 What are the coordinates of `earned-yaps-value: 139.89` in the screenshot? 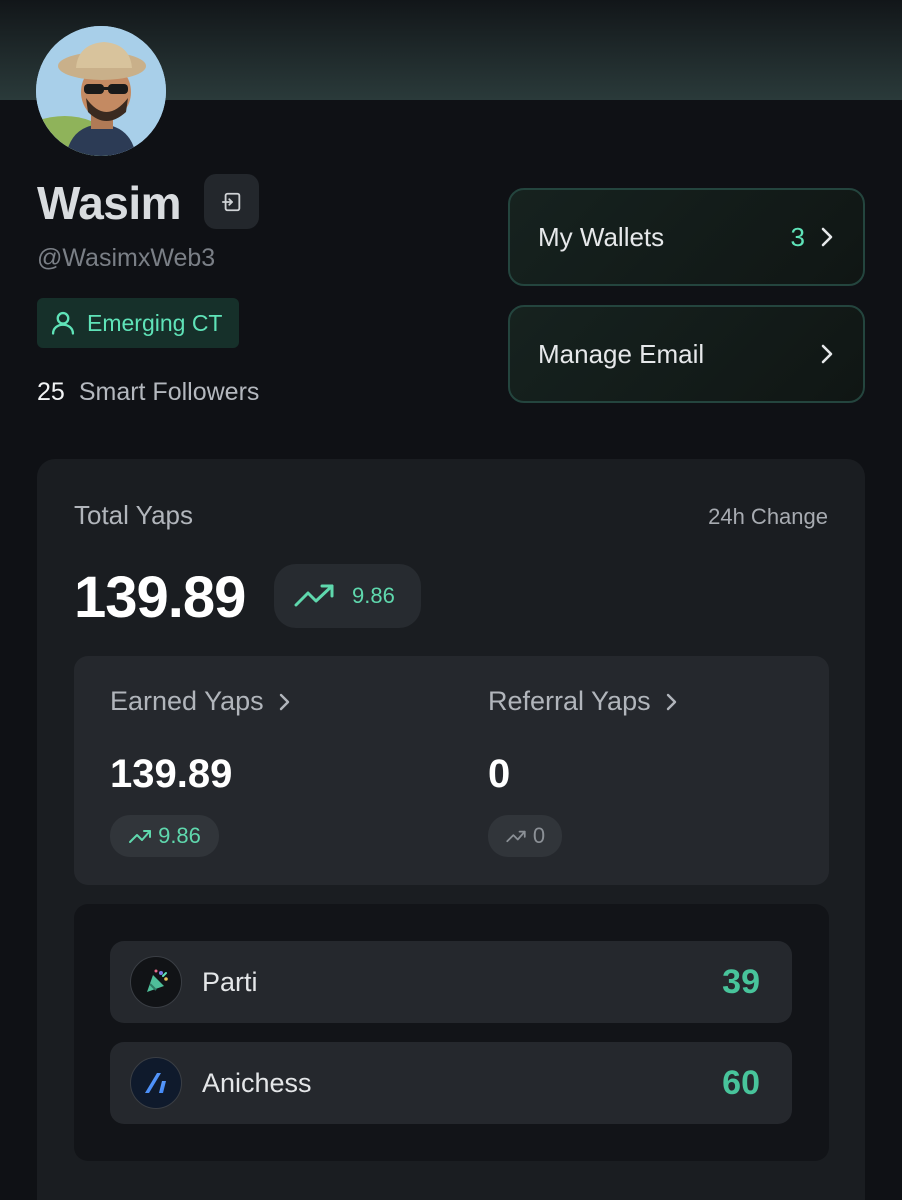 It's located at (171, 774).